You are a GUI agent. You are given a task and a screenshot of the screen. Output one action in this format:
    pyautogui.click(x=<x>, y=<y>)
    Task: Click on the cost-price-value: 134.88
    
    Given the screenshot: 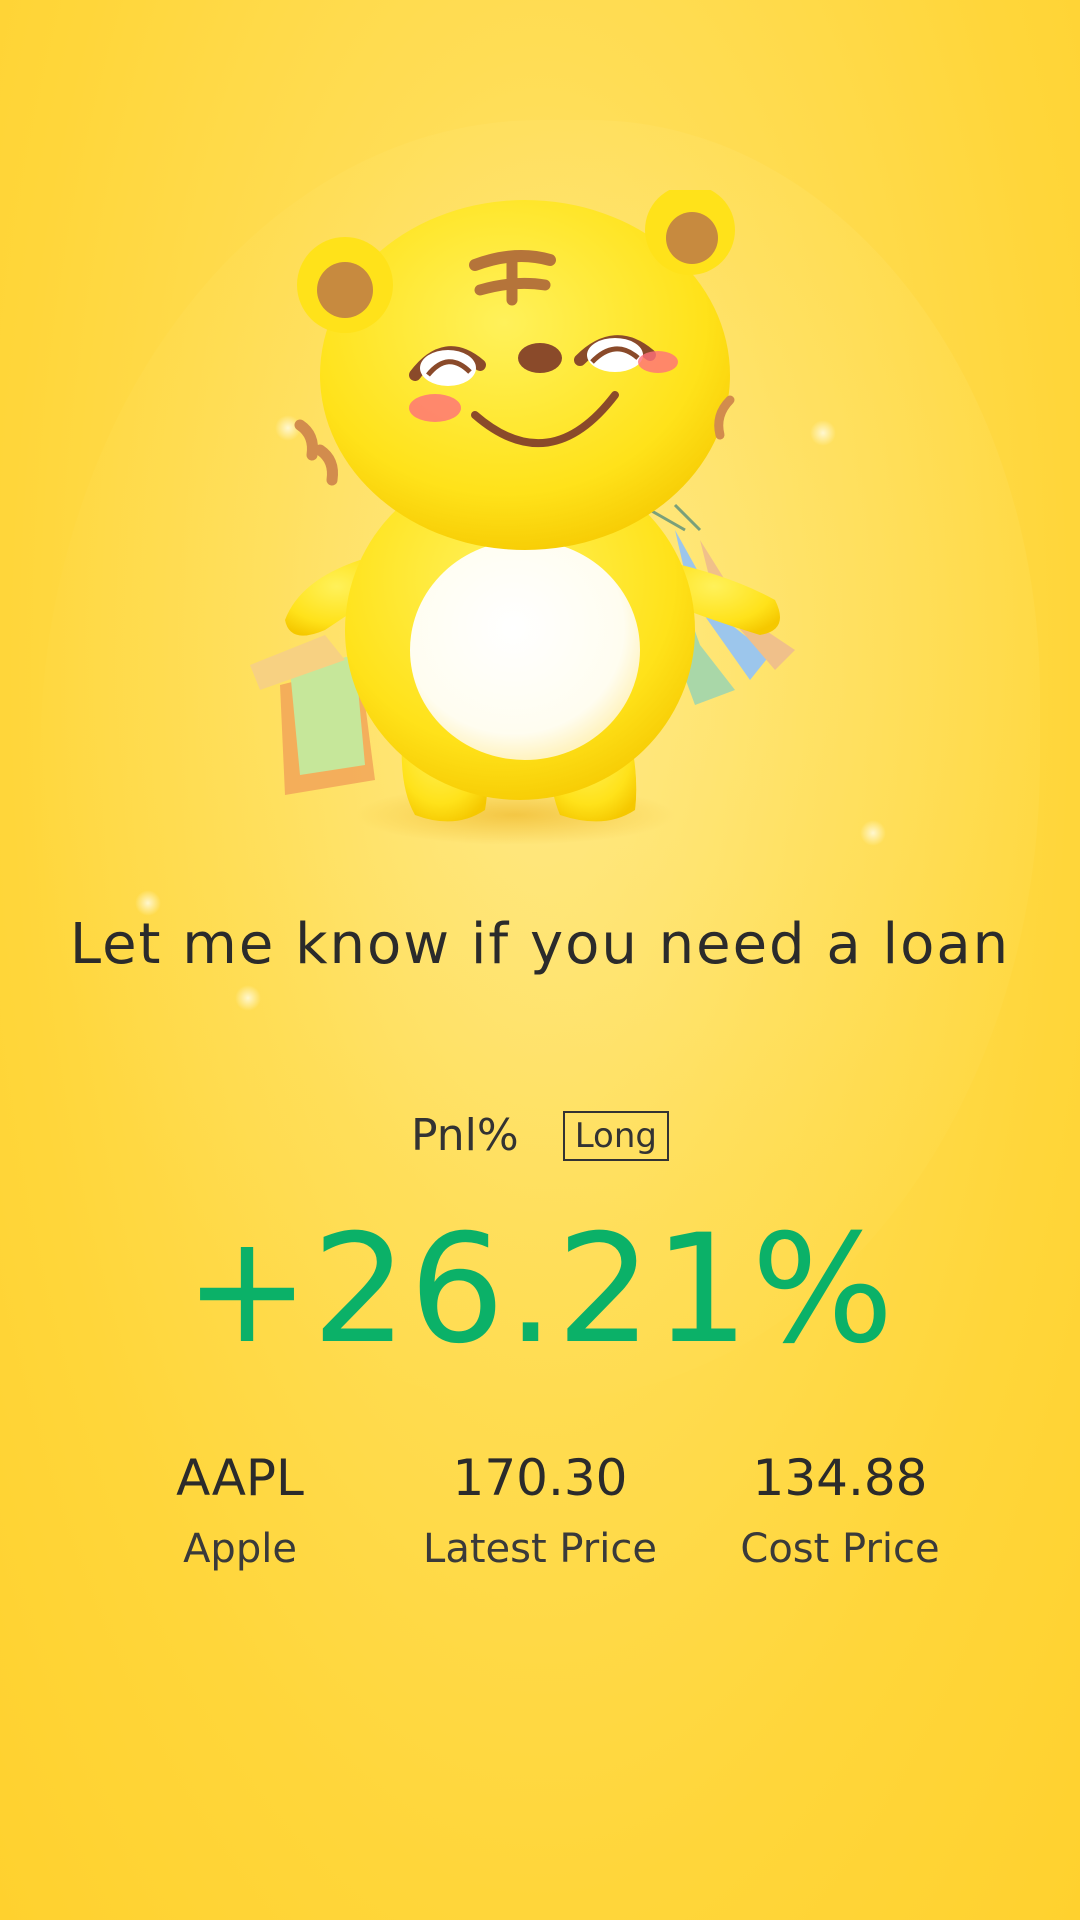 What is the action you would take?
    pyautogui.click(x=840, y=1478)
    